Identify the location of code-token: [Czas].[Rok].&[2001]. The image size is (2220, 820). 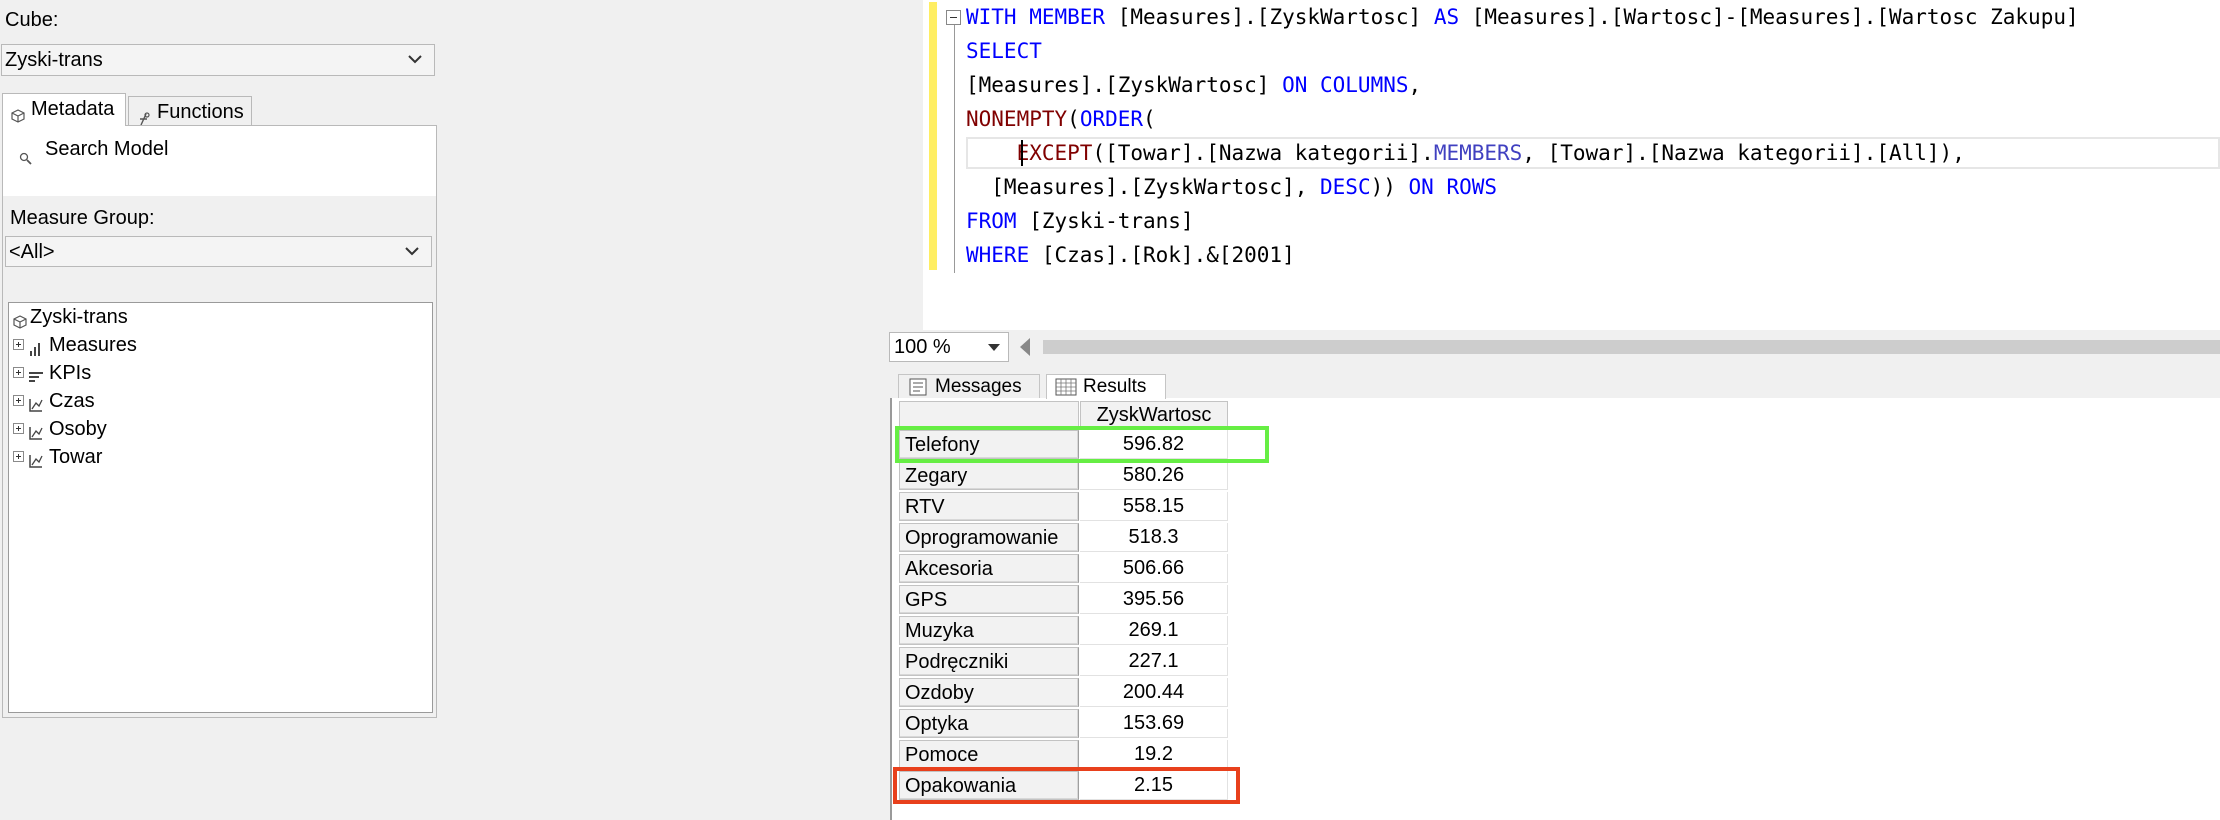
(1162, 255).